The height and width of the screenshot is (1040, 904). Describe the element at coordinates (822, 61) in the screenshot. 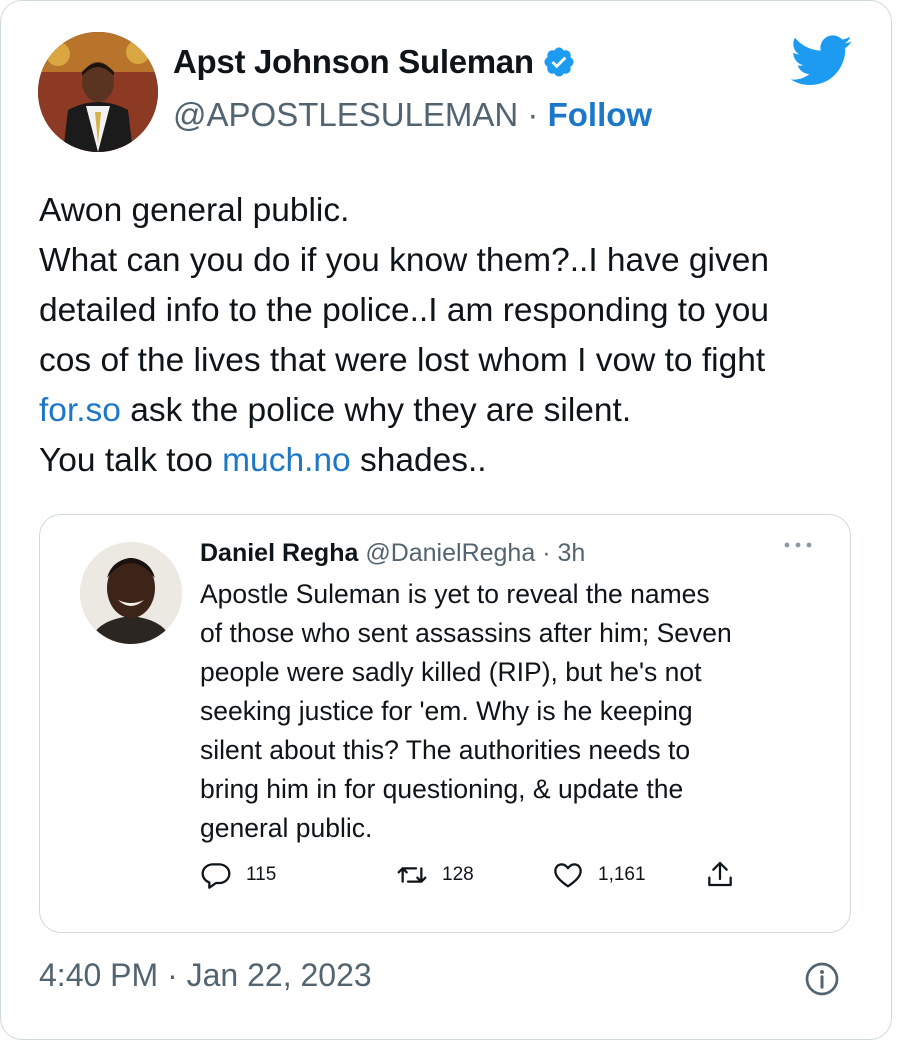

I see `twitter-bird-icon` at that location.